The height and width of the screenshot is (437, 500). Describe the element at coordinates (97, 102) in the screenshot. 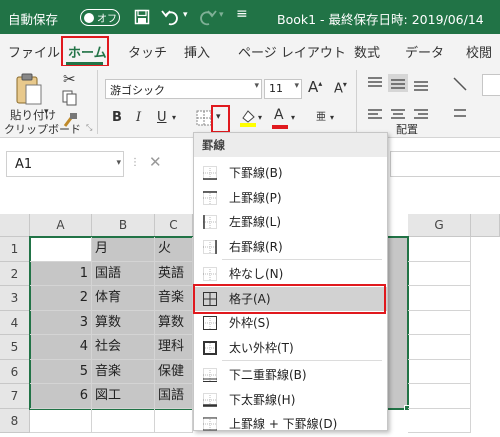

I see `group-divider` at that location.